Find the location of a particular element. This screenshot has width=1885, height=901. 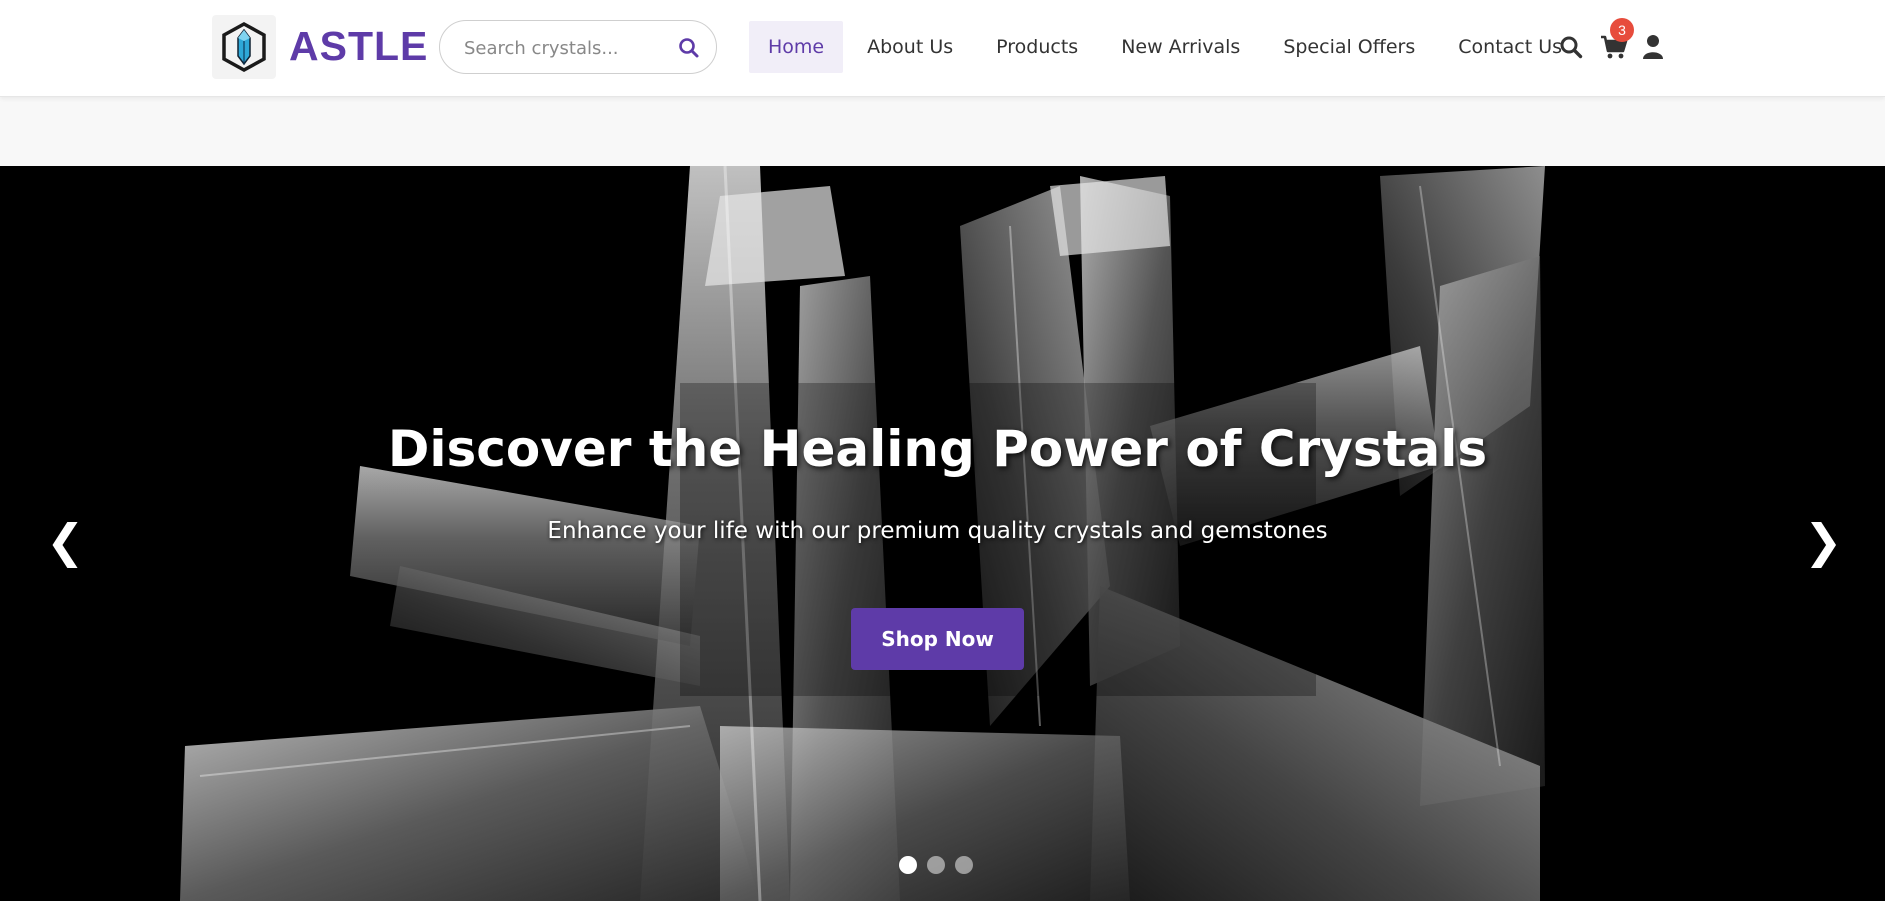

search-box is located at coordinates (578, 47).